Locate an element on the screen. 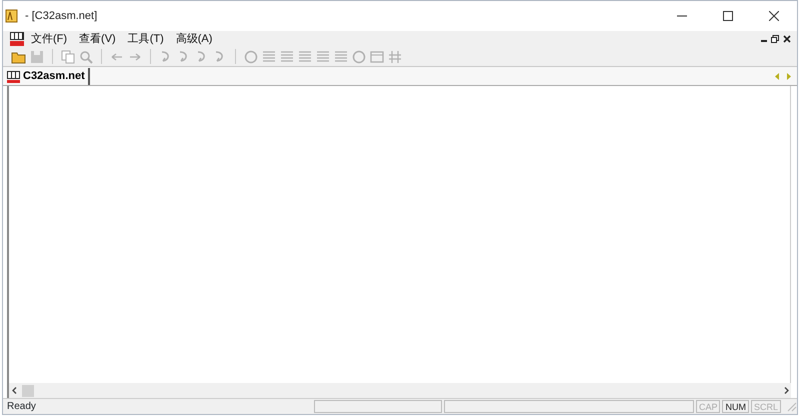  menu-item: 文件(F) is located at coordinates (49, 39).